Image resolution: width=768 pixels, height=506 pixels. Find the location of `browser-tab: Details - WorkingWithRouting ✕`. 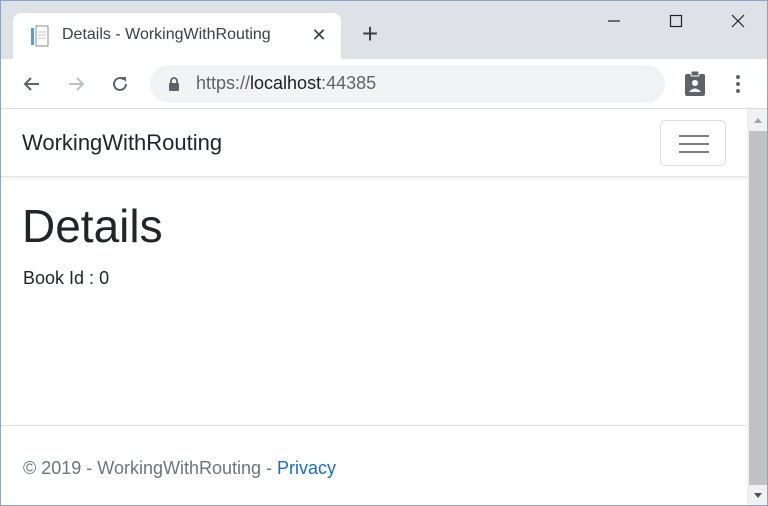

browser-tab: Details - WorkingWithRouting ✕ is located at coordinates (177, 36).